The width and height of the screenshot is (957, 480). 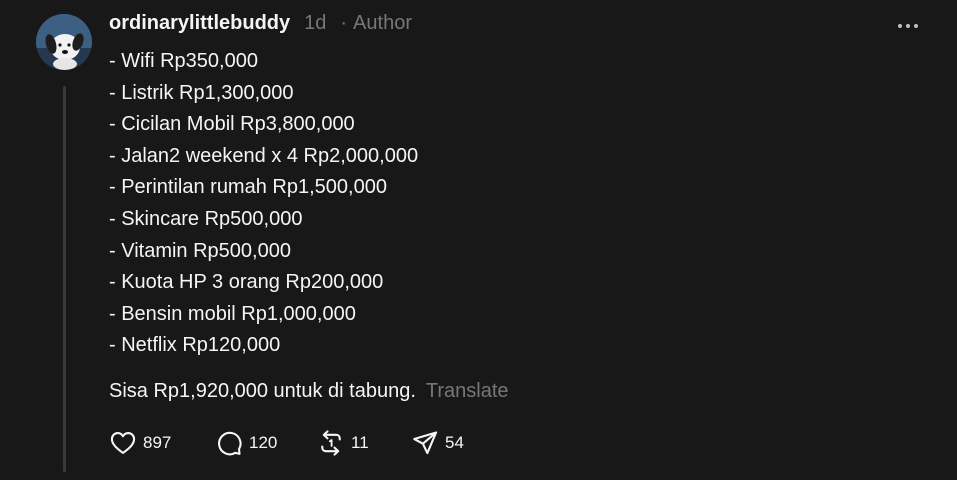 What do you see at coordinates (157, 442) in the screenshot?
I see `like-count: 897` at bounding box center [157, 442].